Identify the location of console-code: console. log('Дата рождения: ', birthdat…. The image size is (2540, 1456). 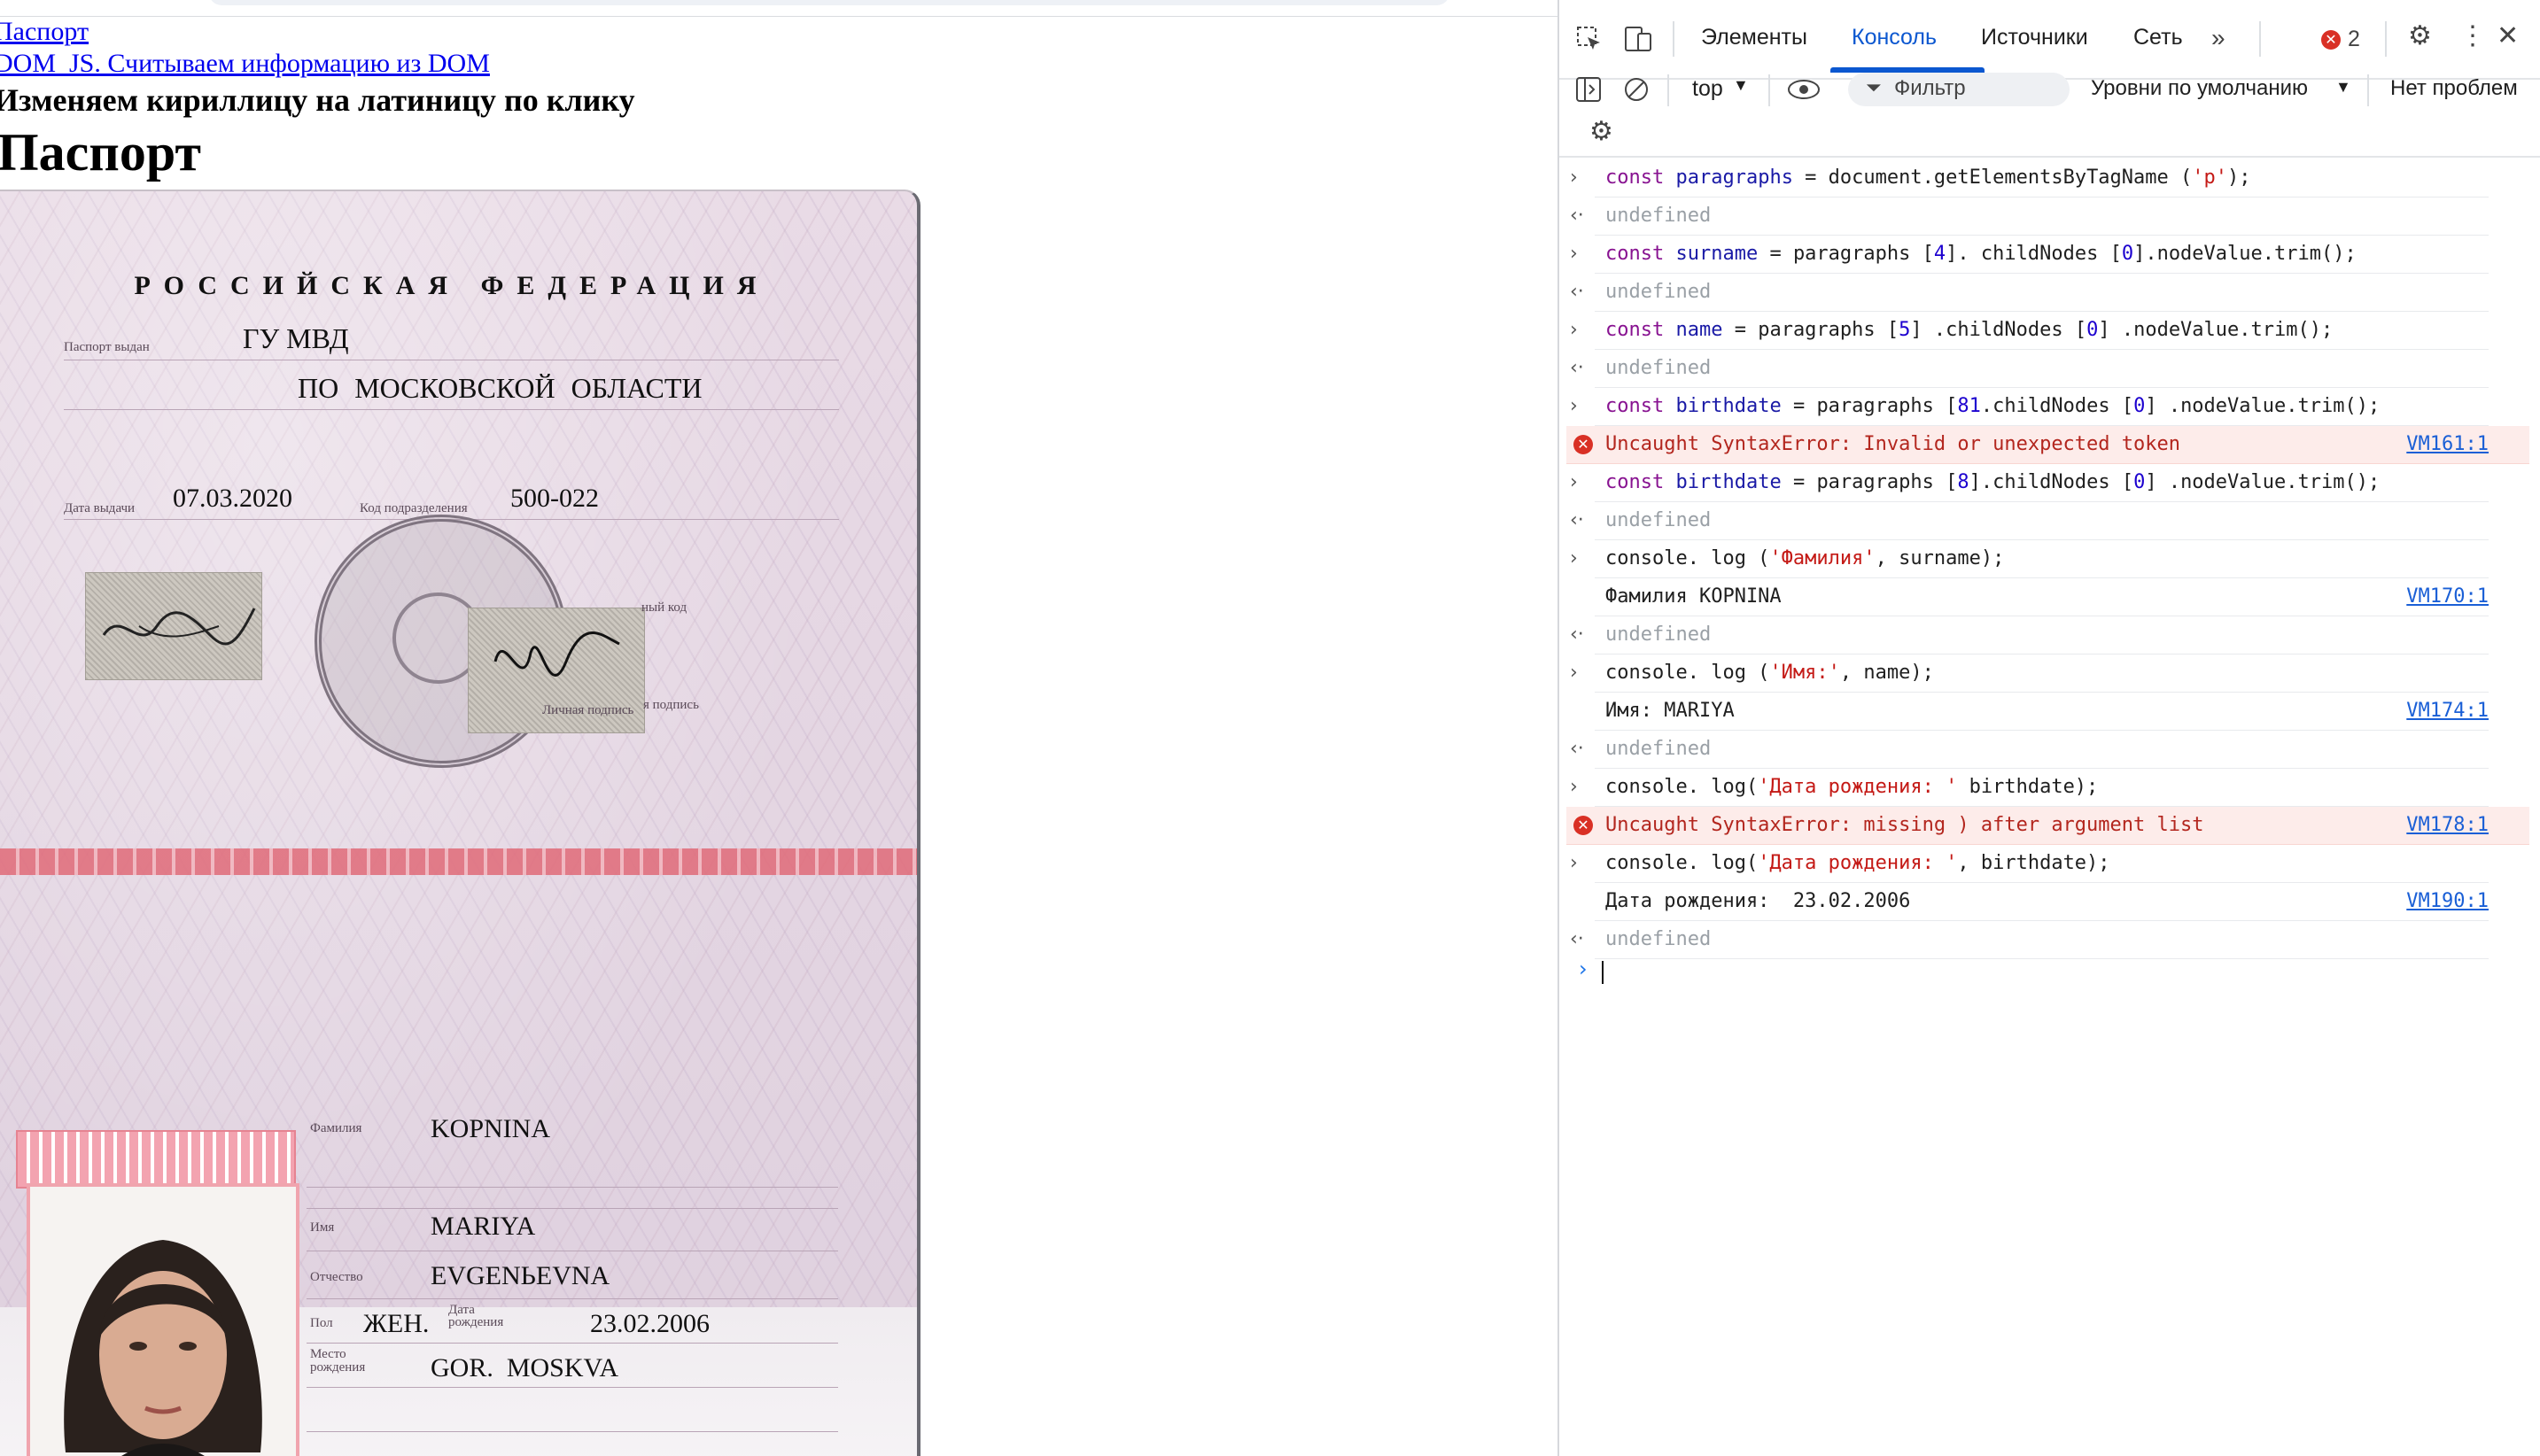
(1857, 863).